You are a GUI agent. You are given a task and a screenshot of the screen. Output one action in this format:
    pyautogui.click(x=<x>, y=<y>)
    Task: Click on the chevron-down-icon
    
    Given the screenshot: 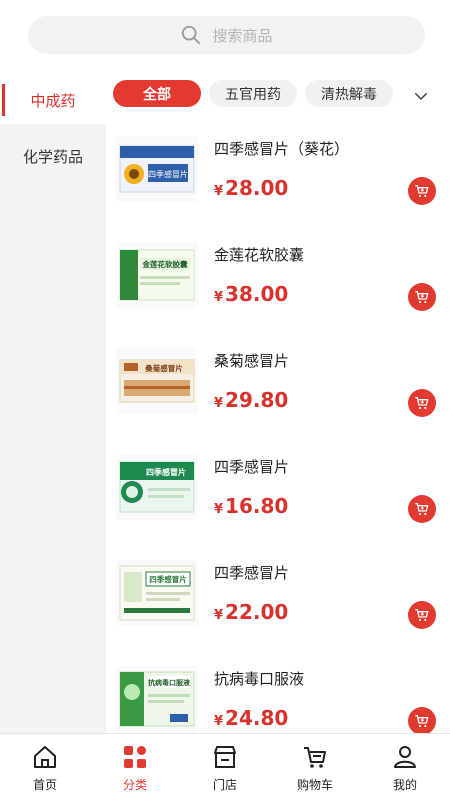 What is the action you would take?
    pyautogui.click(x=421, y=96)
    